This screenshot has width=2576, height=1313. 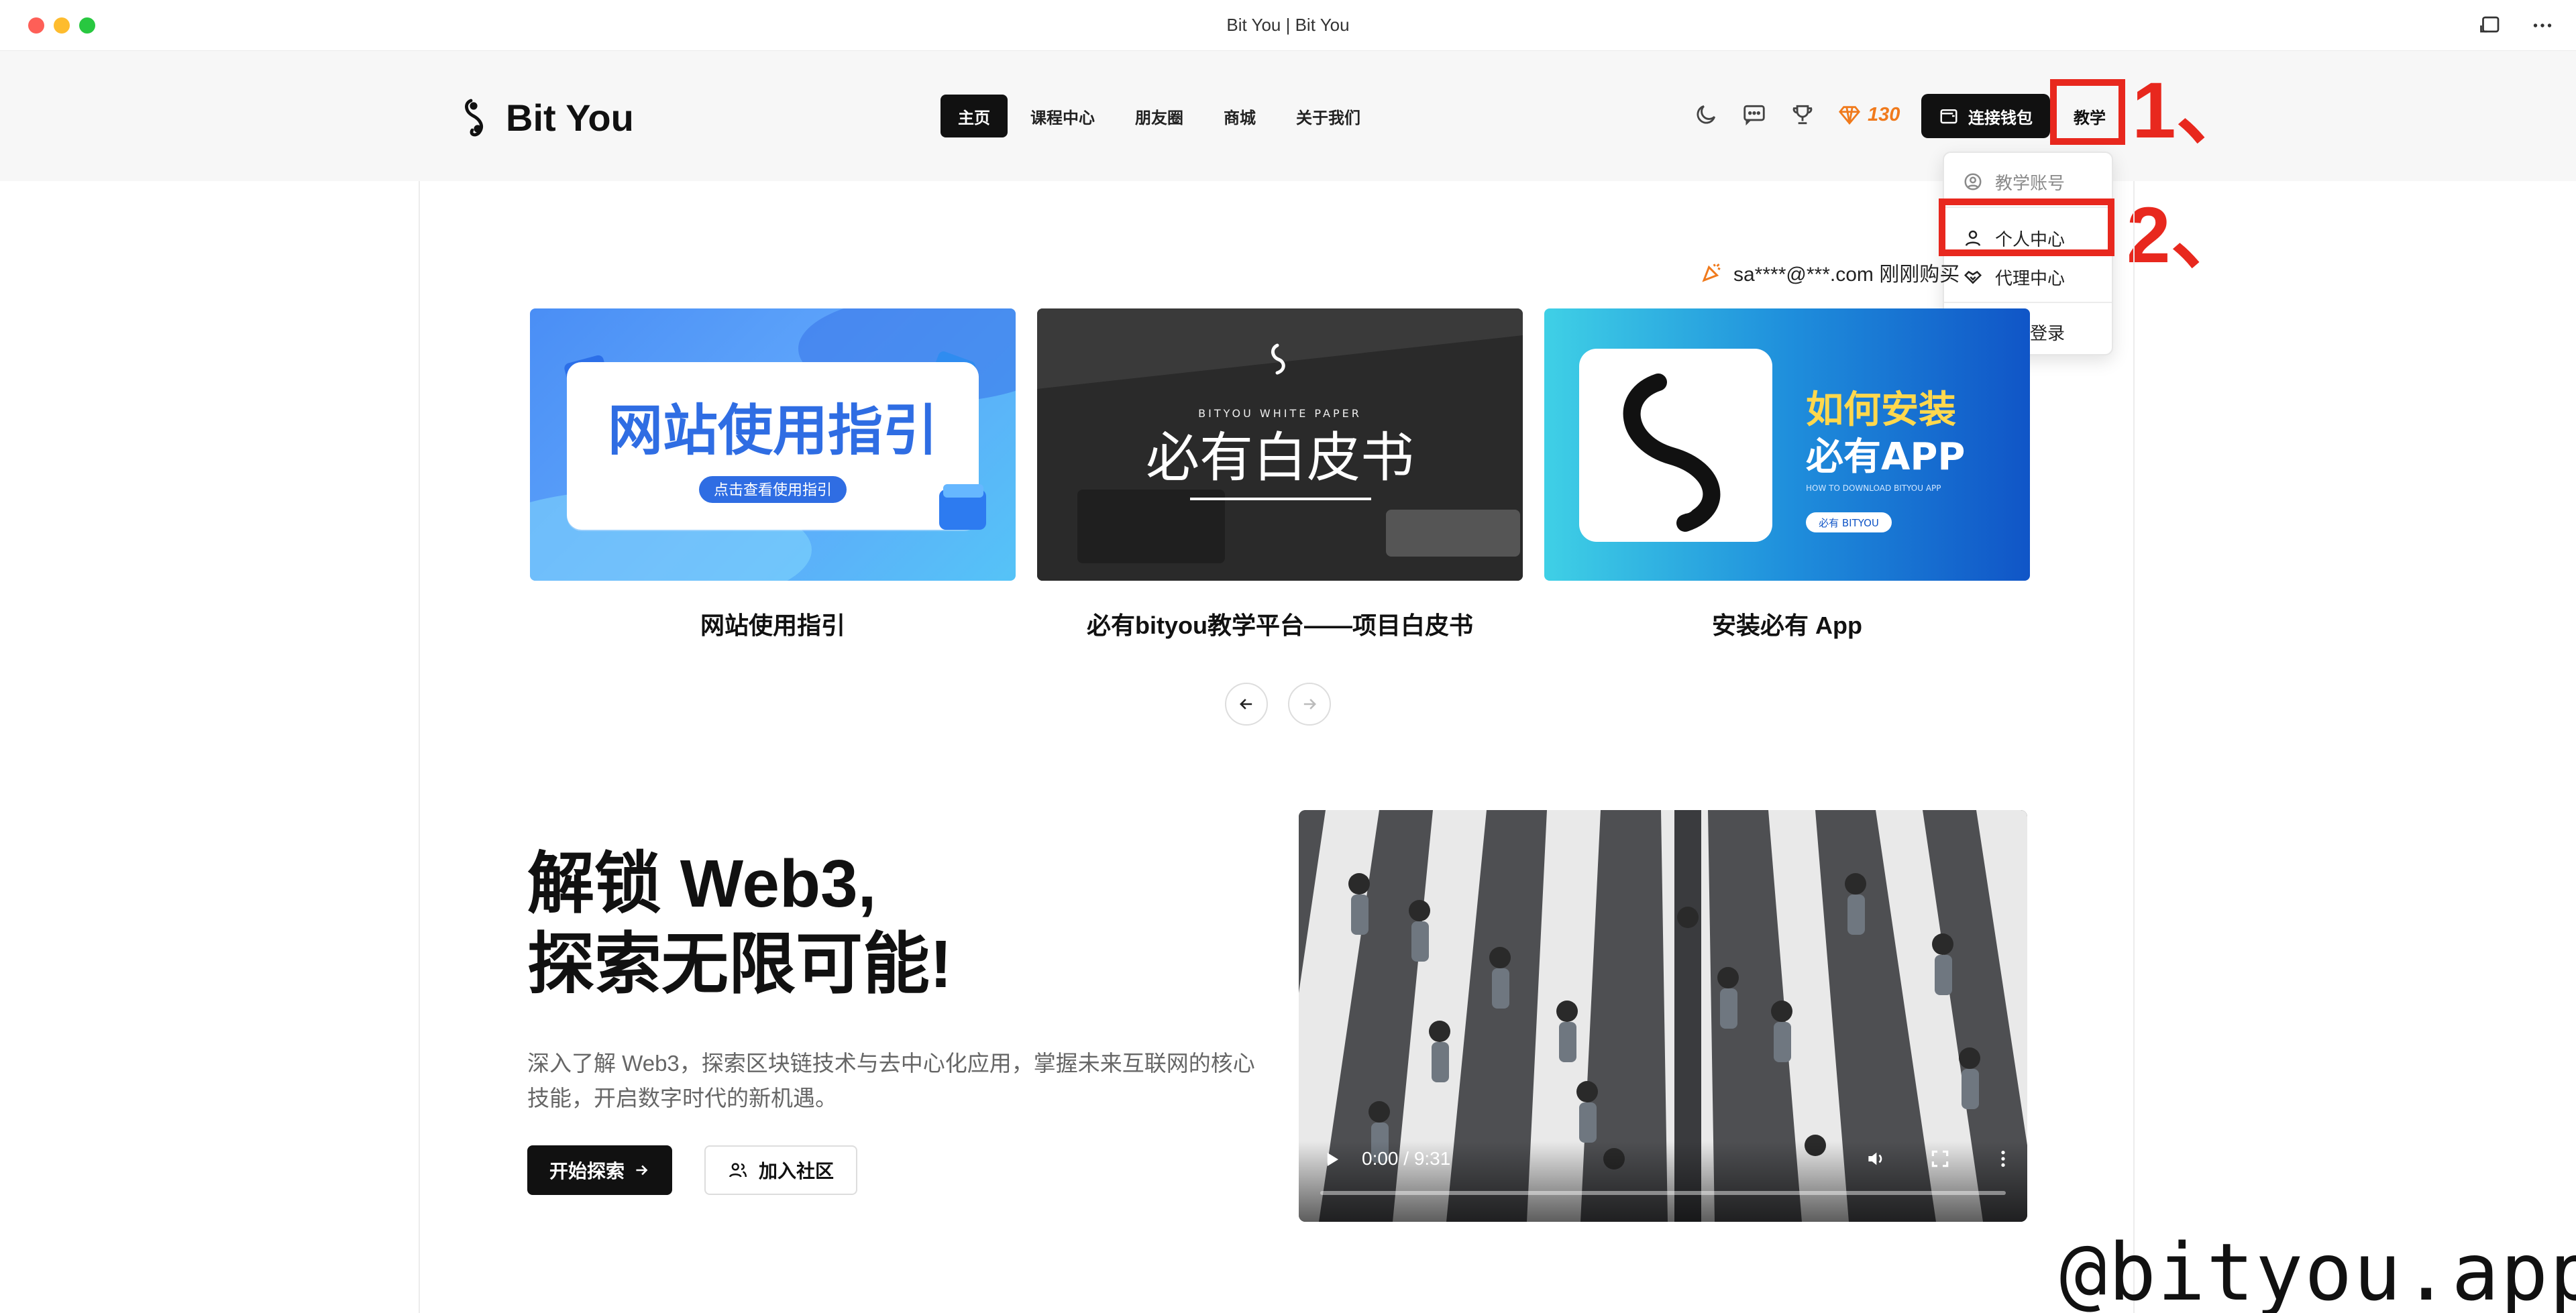 What do you see at coordinates (474, 118) in the screenshot?
I see `logo-icon` at bounding box center [474, 118].